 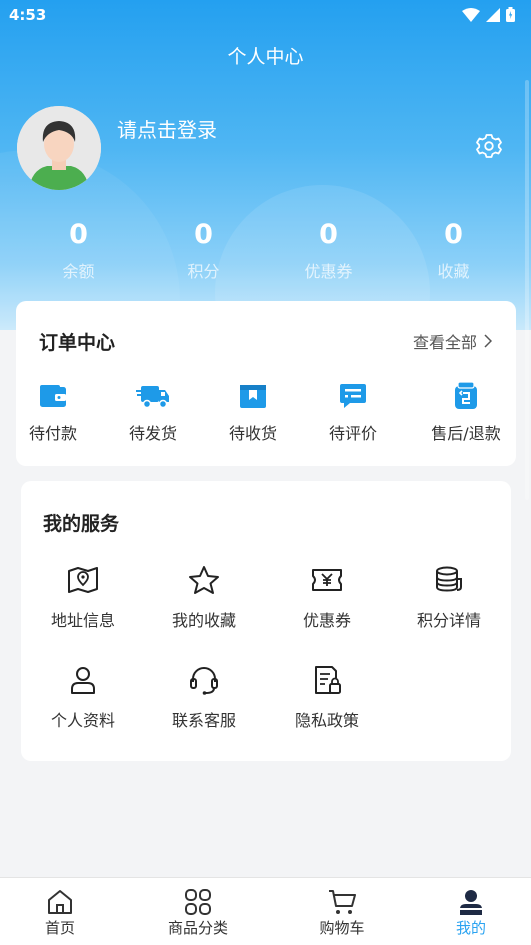 What do you see at coordinates (342, 928) in the screenshot?
I see `nav-label: 购物车` at bounding box center [342, 928].